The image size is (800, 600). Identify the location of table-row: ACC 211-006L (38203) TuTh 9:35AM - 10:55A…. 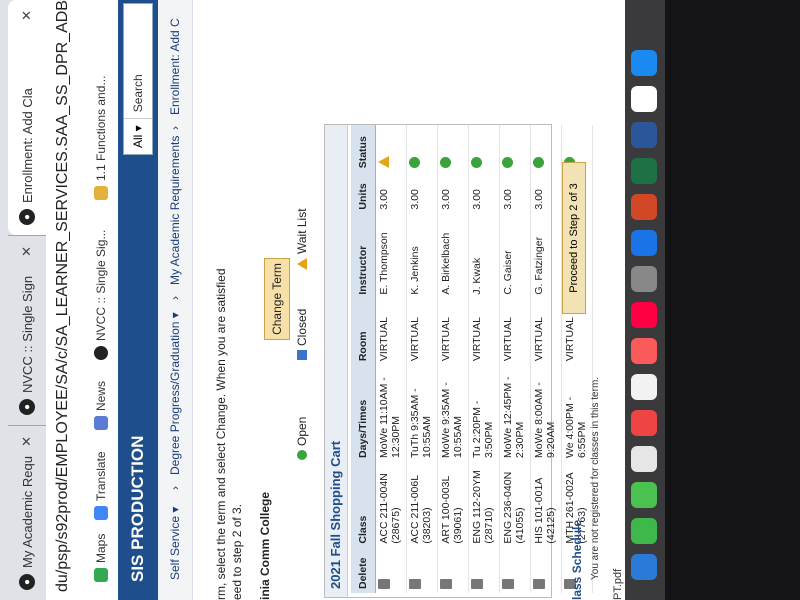
(422, 359).